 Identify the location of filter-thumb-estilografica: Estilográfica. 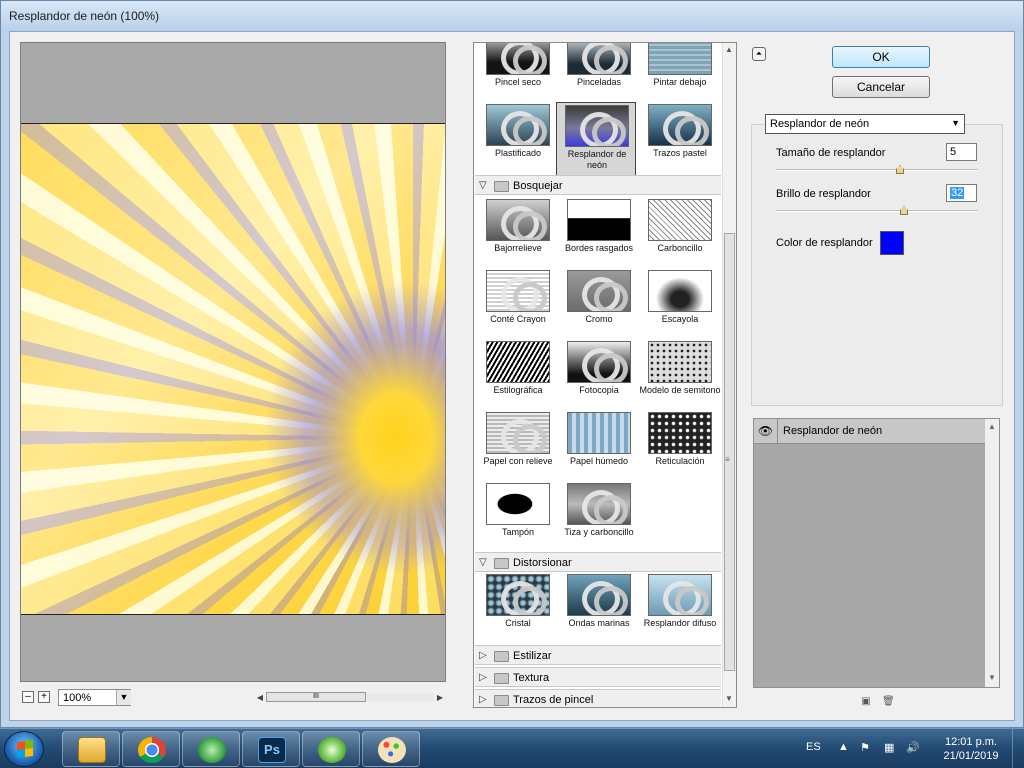
(518, 374).